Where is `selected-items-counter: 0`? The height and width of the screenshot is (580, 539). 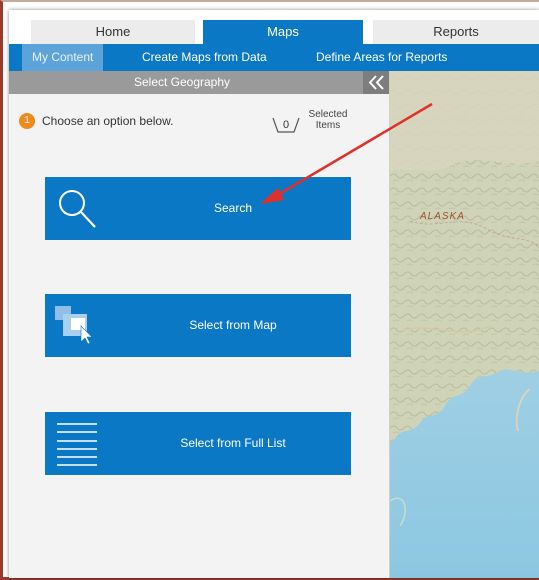 selected-items-counter: 0 is located at coordinates (286, 125).